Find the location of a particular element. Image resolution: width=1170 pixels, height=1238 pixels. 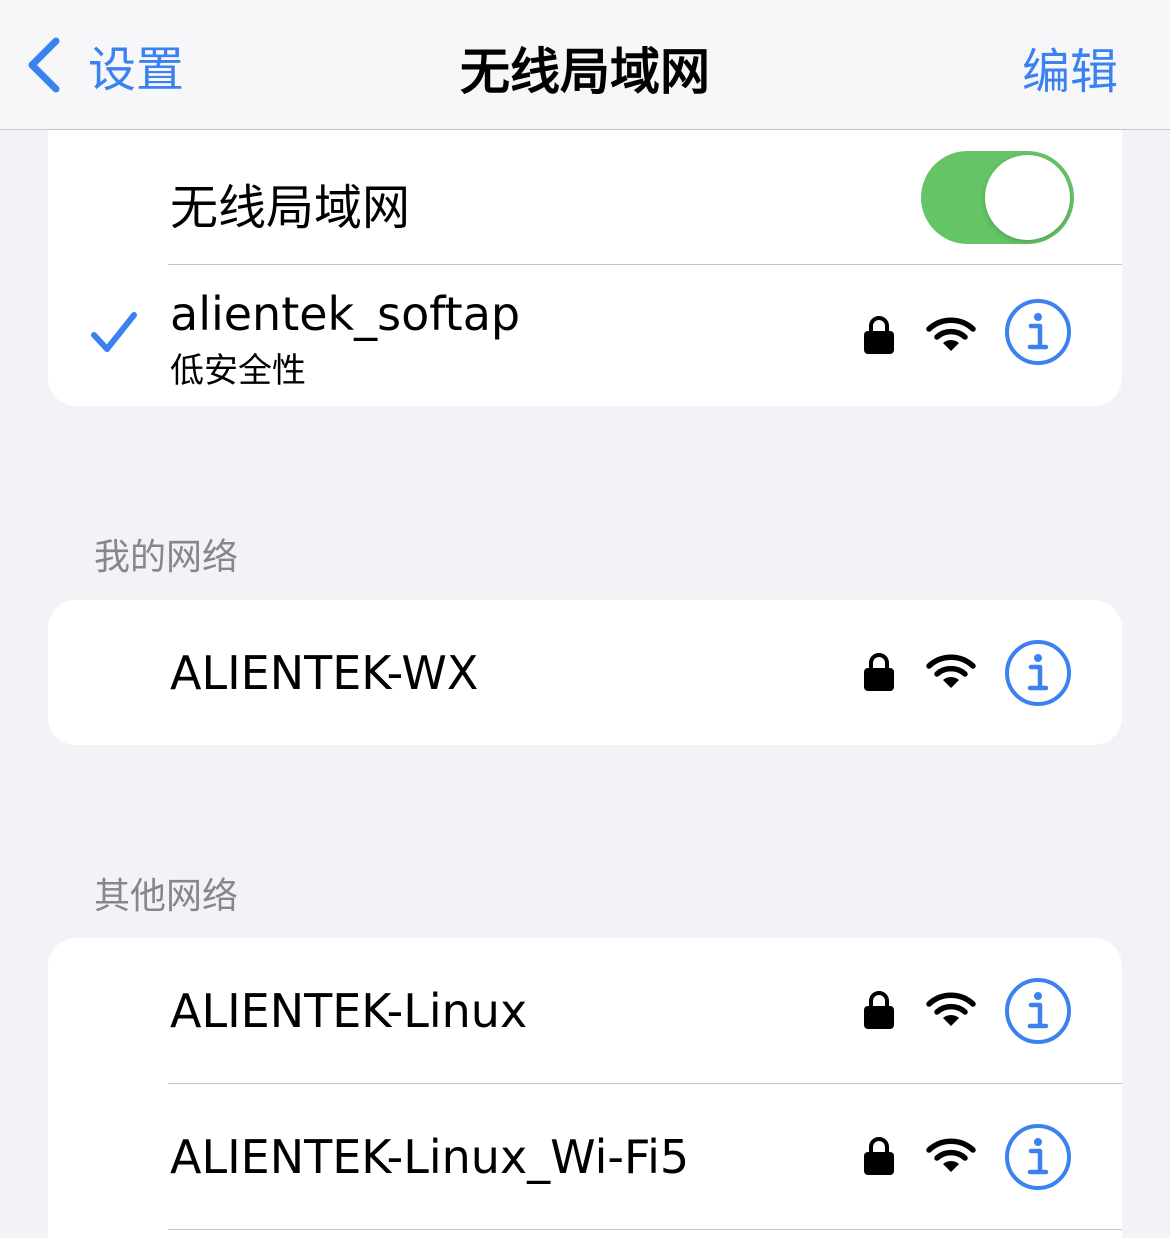

network-name: alientek_softap is located at coordinates (345, 314).